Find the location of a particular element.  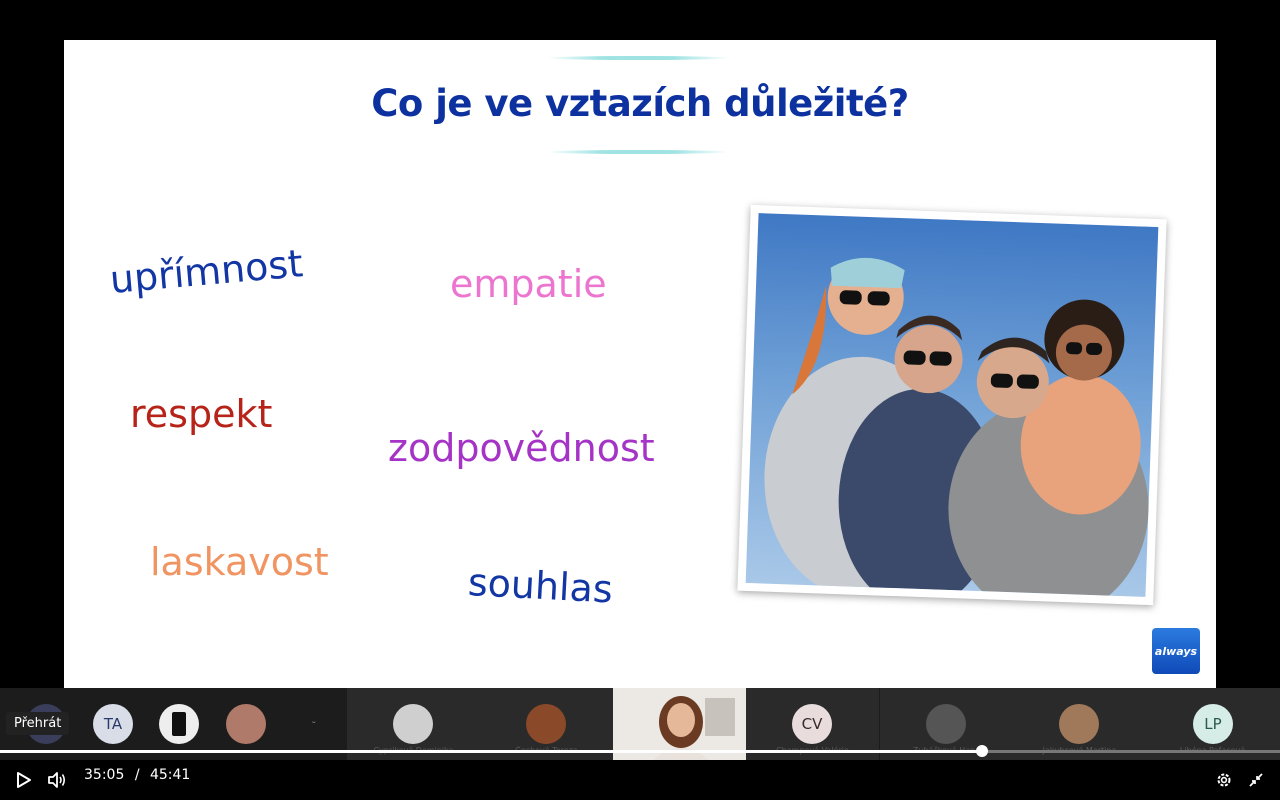

exit-fullscreen-button is located at coordinates (1256, 780).